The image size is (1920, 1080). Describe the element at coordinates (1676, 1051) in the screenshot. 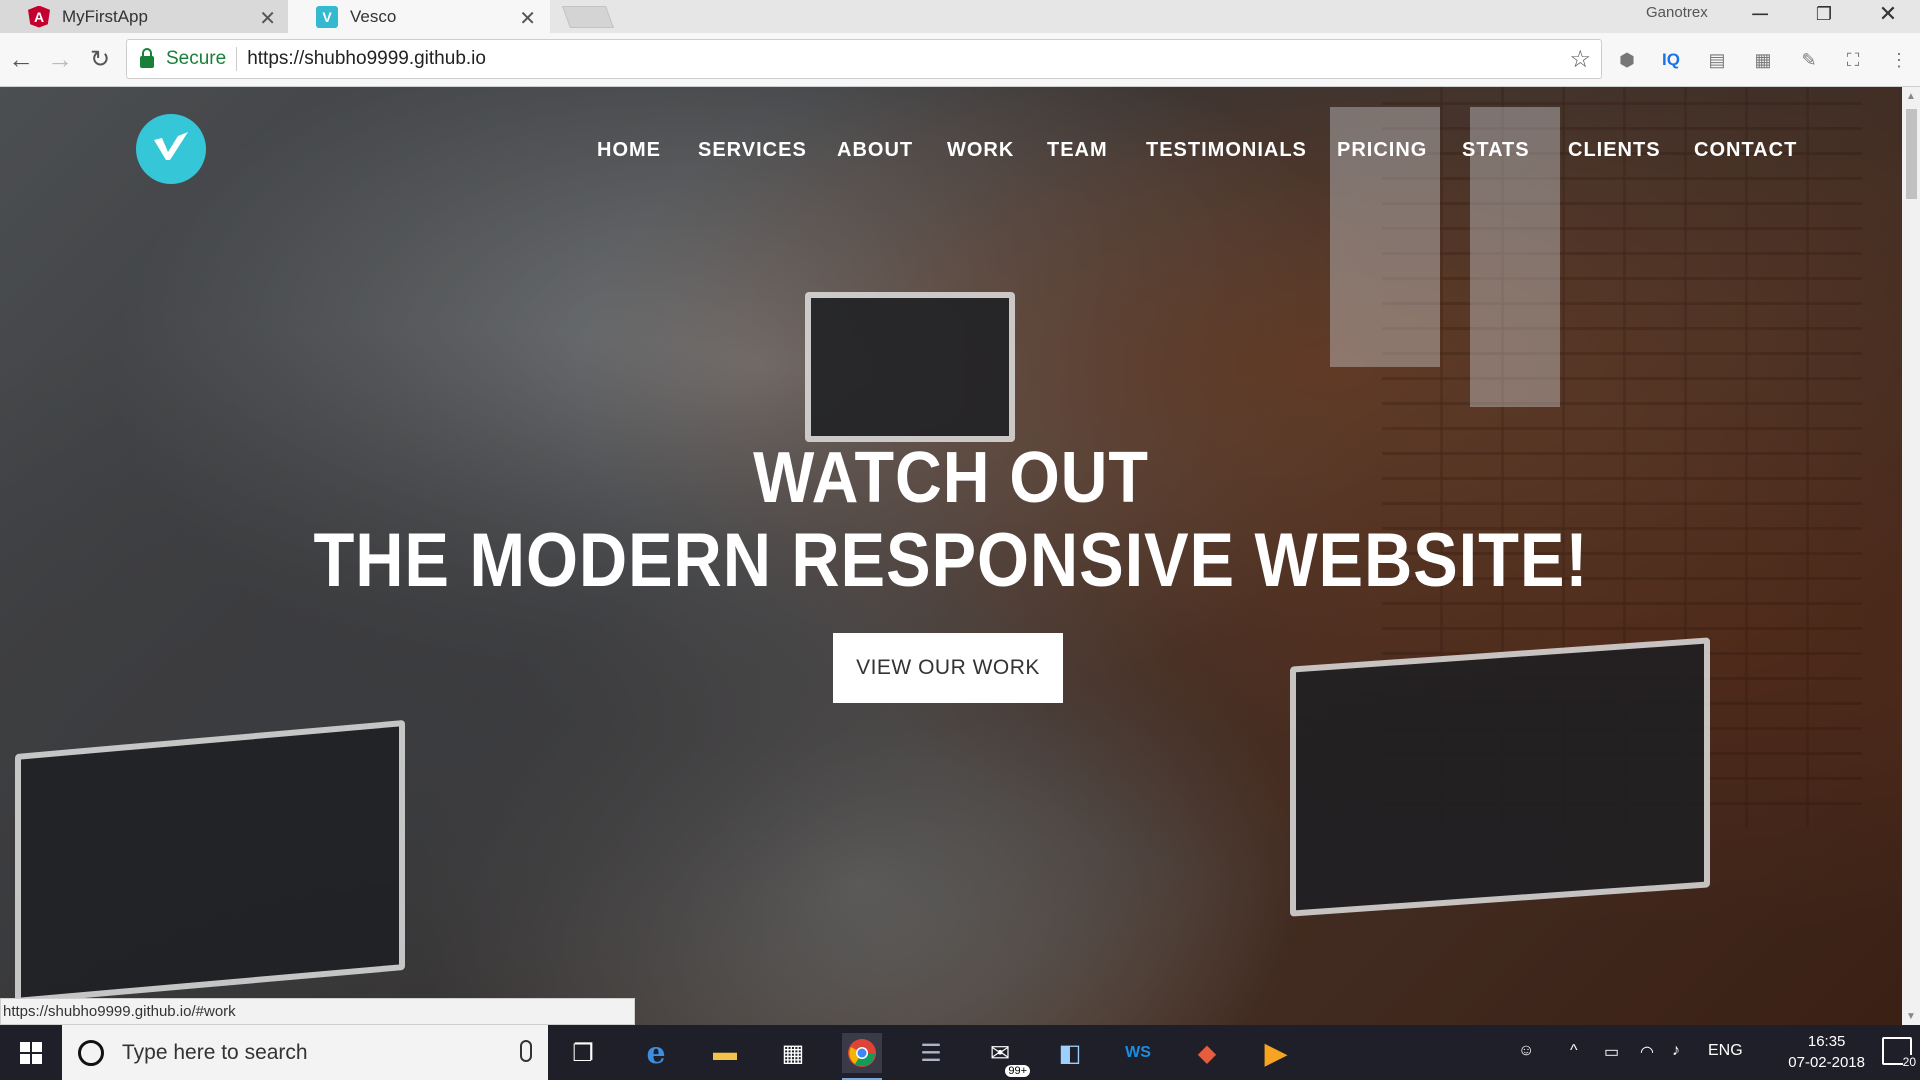

I see `volume-icon: ♪` at that location.